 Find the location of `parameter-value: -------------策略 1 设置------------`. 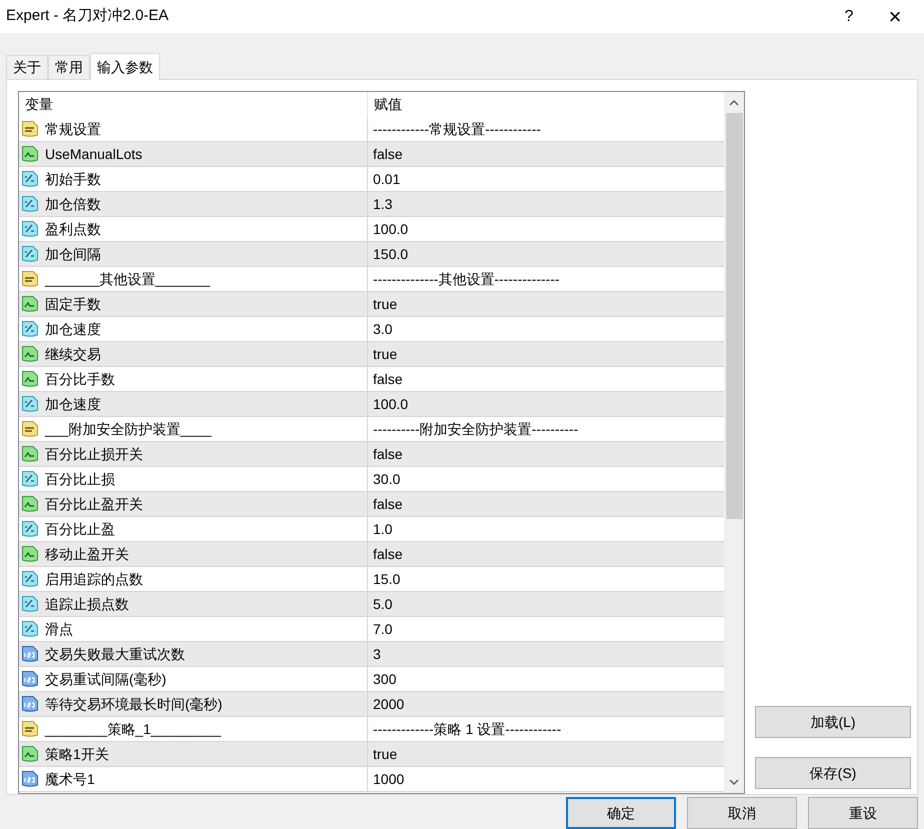

parameter-value: -------------策略 1 设置------------ is located at coordinates (467, 729).